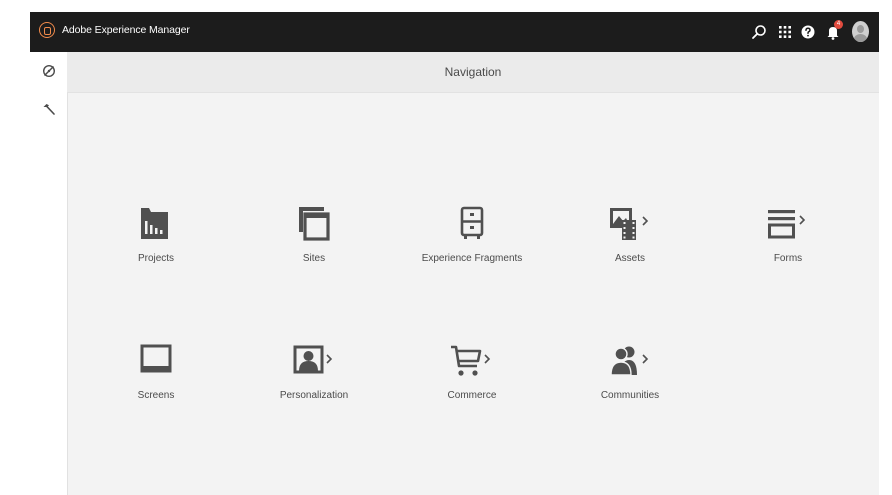 The width and height of the screenshot is (892, 495). I want to click on forms-icon, so click(787, 224).